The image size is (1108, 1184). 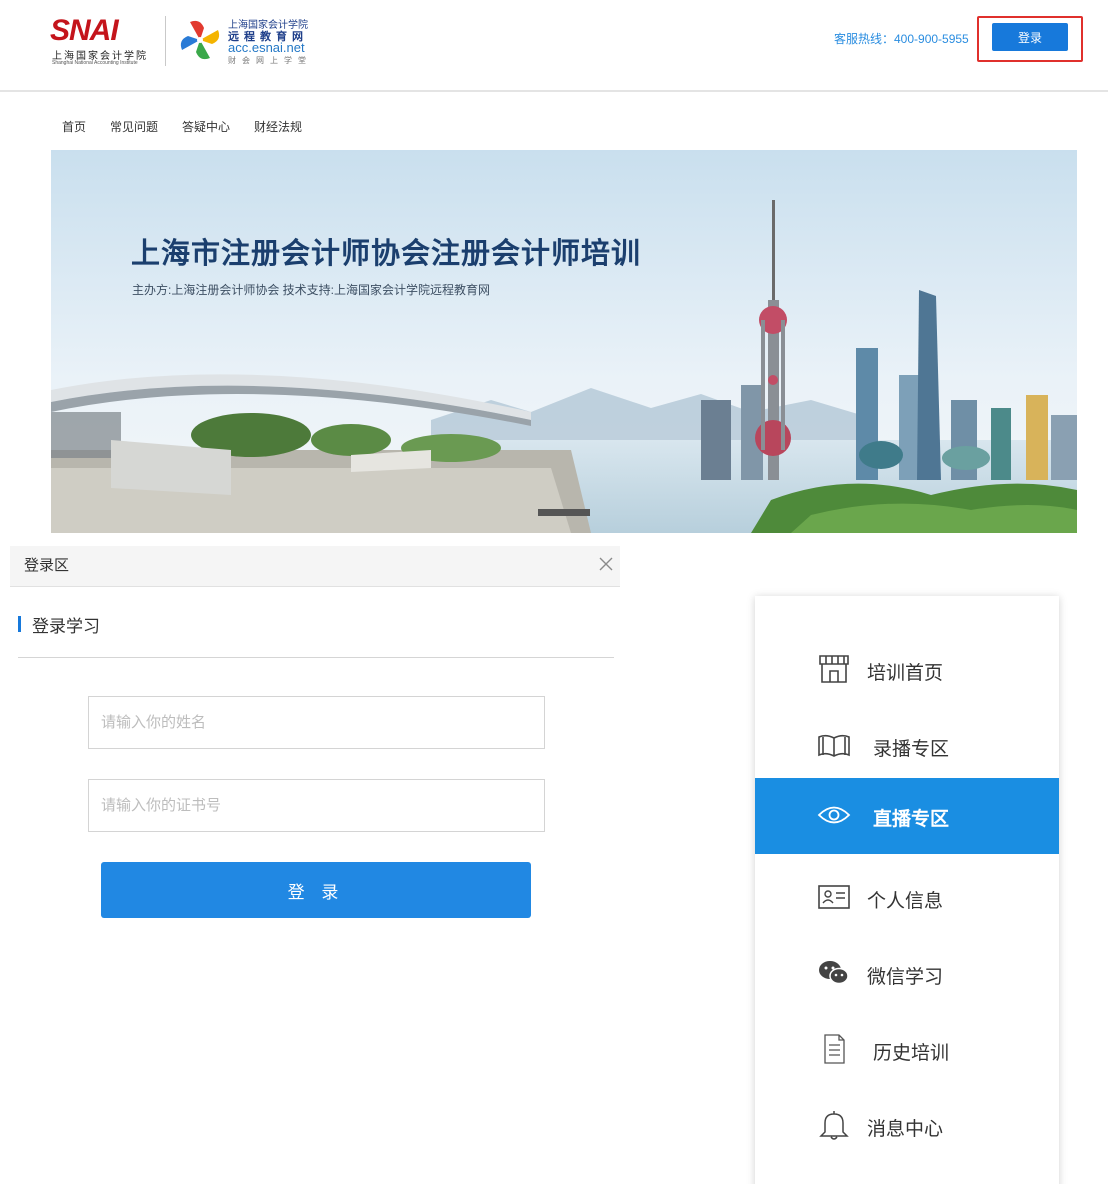 I want to click on nav-item-faq: 常见问题, so click(x=134, y=126).